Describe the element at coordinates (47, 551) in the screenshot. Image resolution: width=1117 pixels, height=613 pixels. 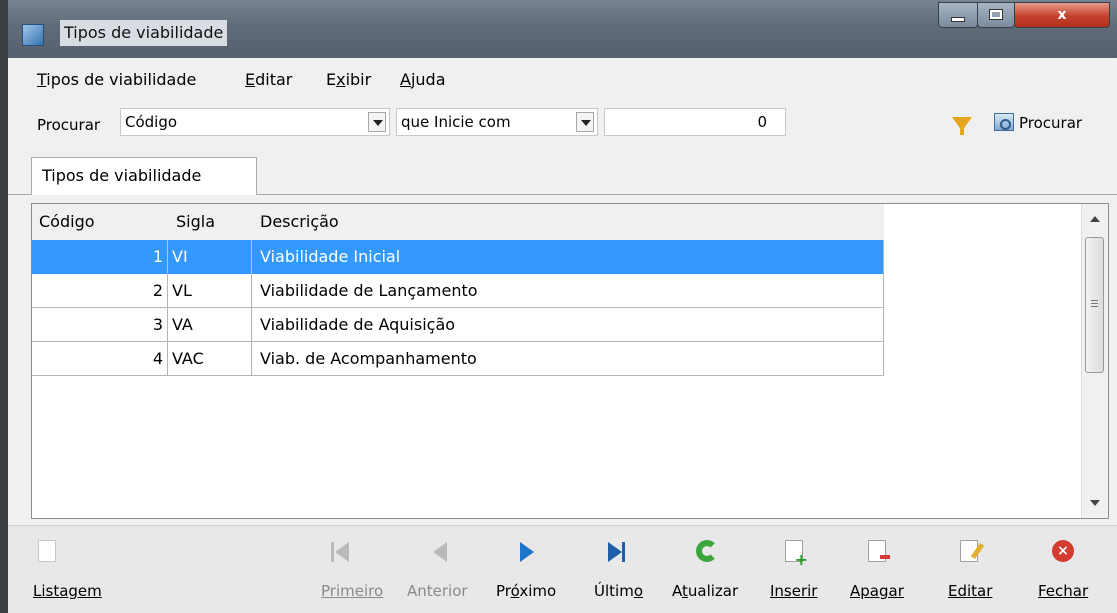
I see `document-icon` at that location.